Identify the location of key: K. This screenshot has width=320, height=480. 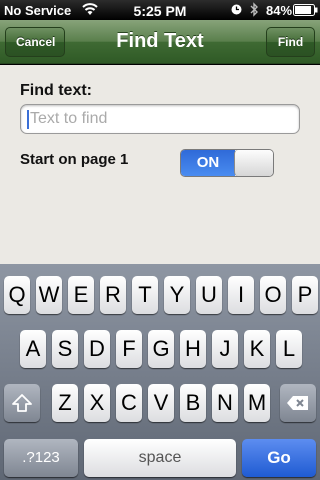
(257, 349).